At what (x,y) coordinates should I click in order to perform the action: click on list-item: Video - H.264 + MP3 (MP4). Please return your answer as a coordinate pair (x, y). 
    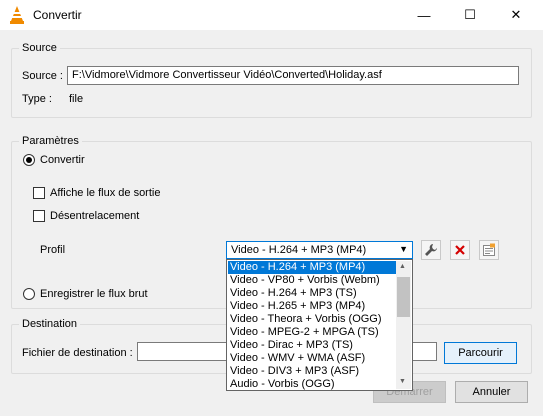
    Looking at the image, I should click on (313, 267).